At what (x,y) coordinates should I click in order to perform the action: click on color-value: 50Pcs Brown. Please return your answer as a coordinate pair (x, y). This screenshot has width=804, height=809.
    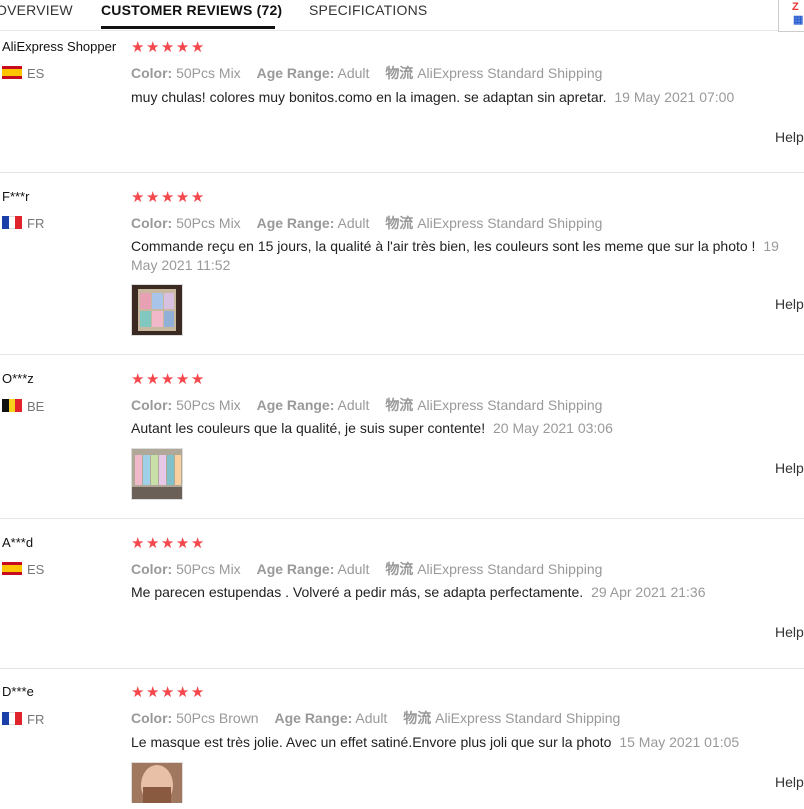
    Looking at the image, I should click on (217, 718).